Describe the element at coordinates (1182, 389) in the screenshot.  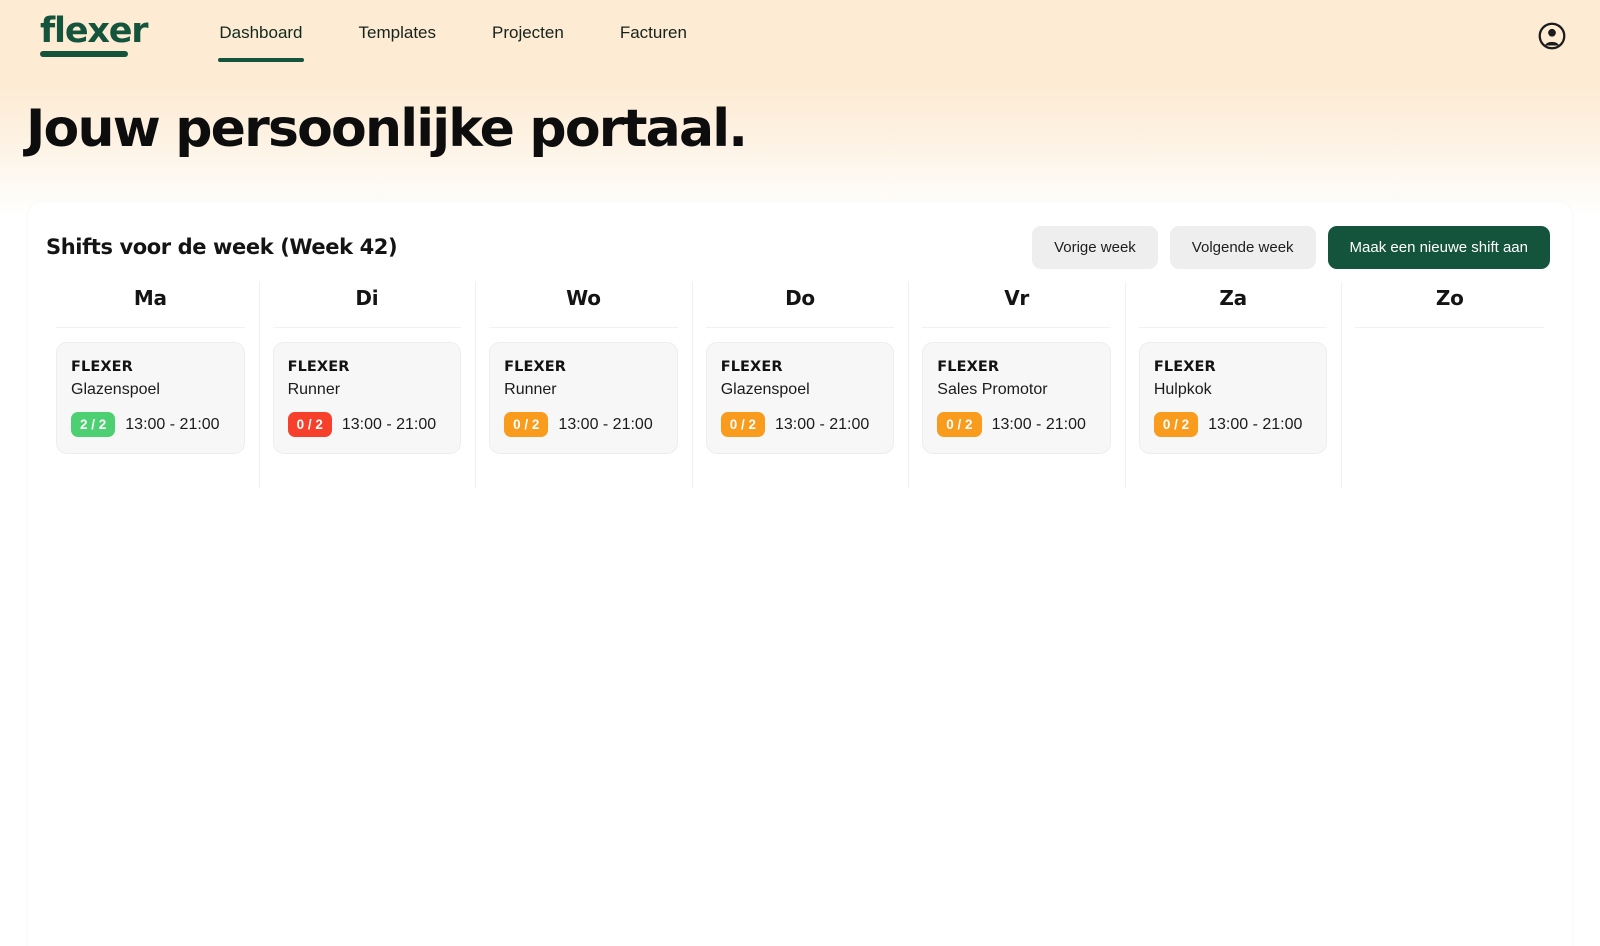
I see `shift-role-name: Hulpkok` at that location.